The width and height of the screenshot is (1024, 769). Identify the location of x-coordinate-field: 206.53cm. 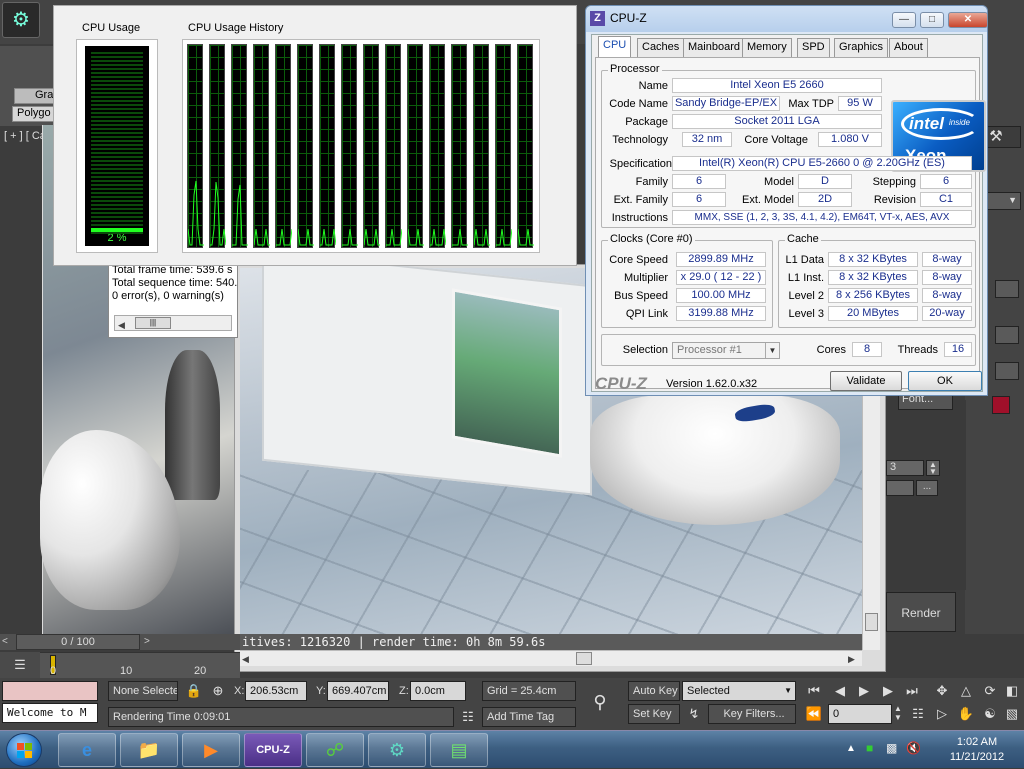
(276, 691).